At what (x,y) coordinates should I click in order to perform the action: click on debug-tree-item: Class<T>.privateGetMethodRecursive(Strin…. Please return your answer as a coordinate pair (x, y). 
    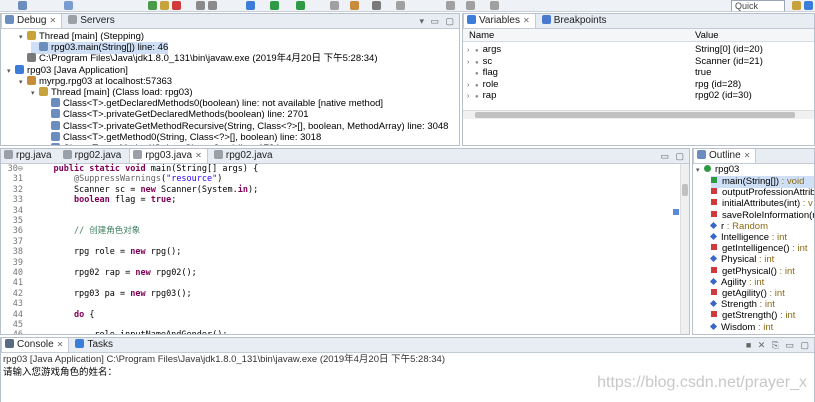
    Looking at the image, I should click on (245, 126).